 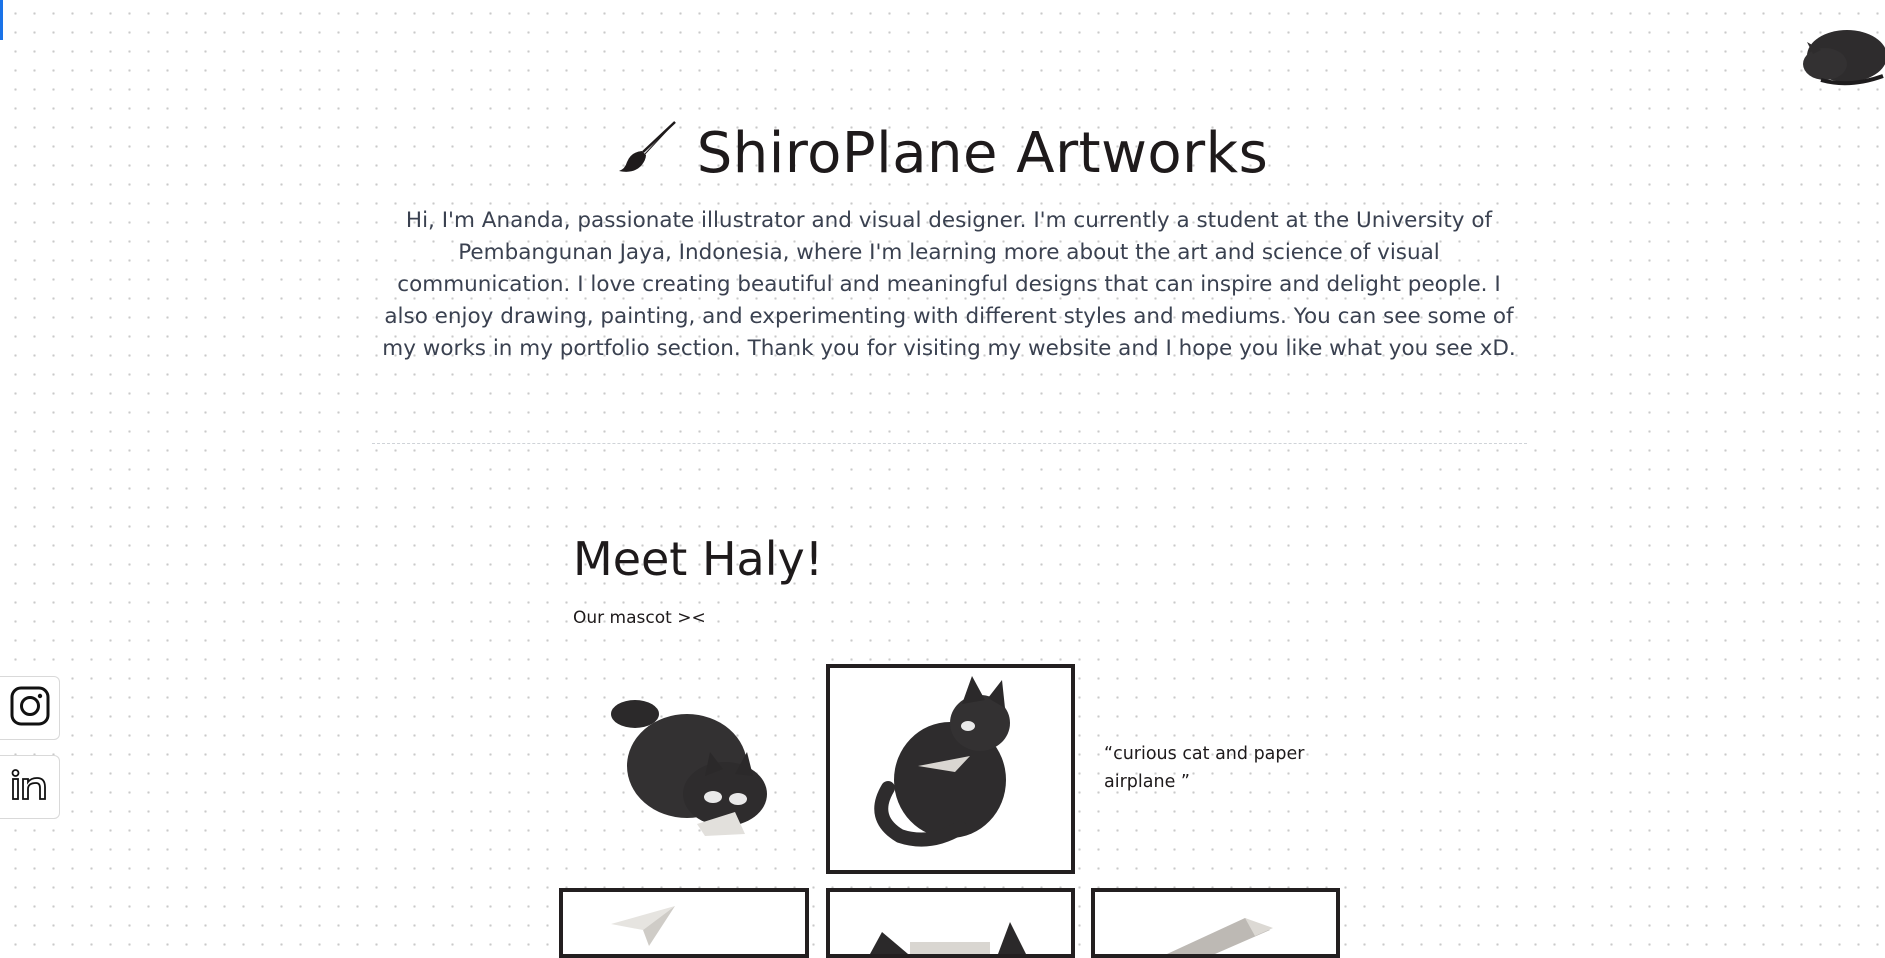 I want to click on site-header: ShiroPlane Artworks, so click(x=942, y=153).